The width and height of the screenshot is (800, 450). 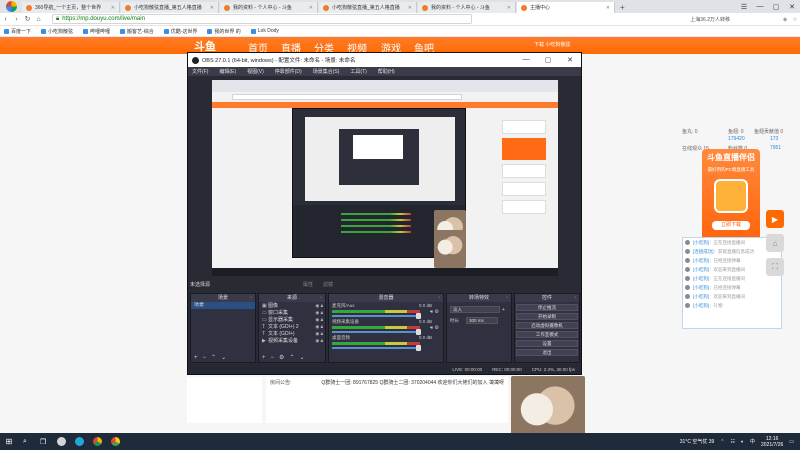 I want to click on scene-item: 场景, so click(x=223, y=305).